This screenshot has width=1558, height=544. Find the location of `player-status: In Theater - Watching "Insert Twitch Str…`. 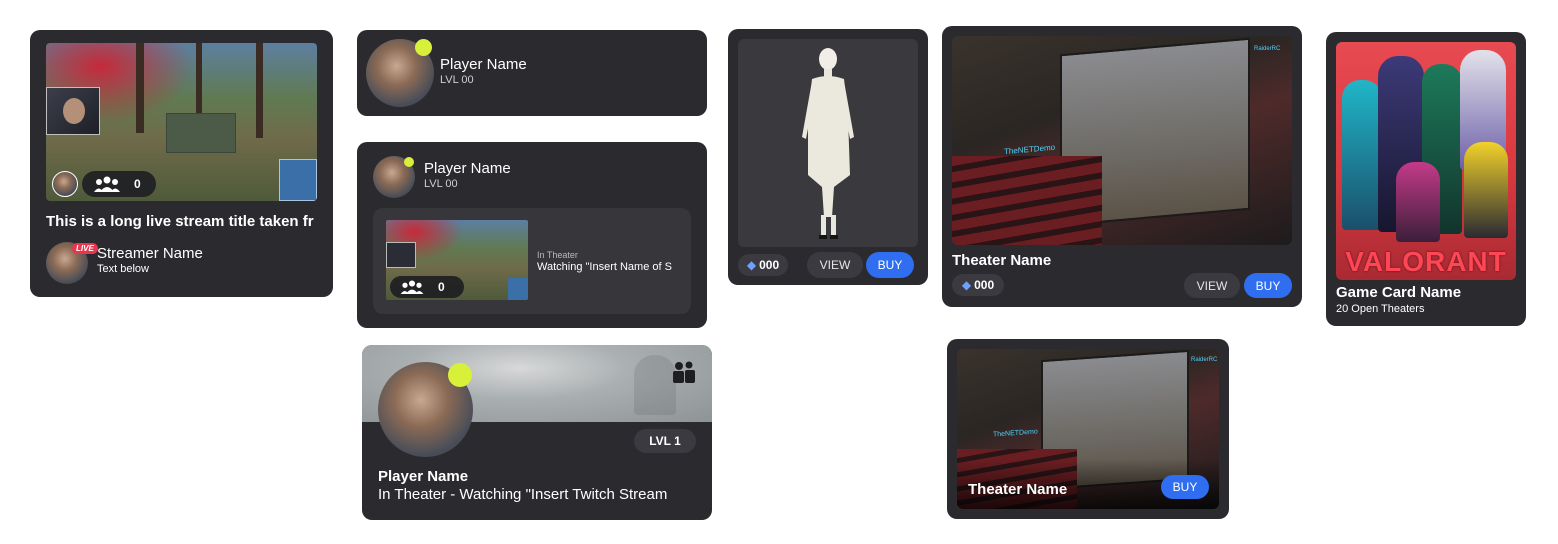

player-status: In Theater - Watching "Insert Twitch Str… is located at coordinates (523, 494).